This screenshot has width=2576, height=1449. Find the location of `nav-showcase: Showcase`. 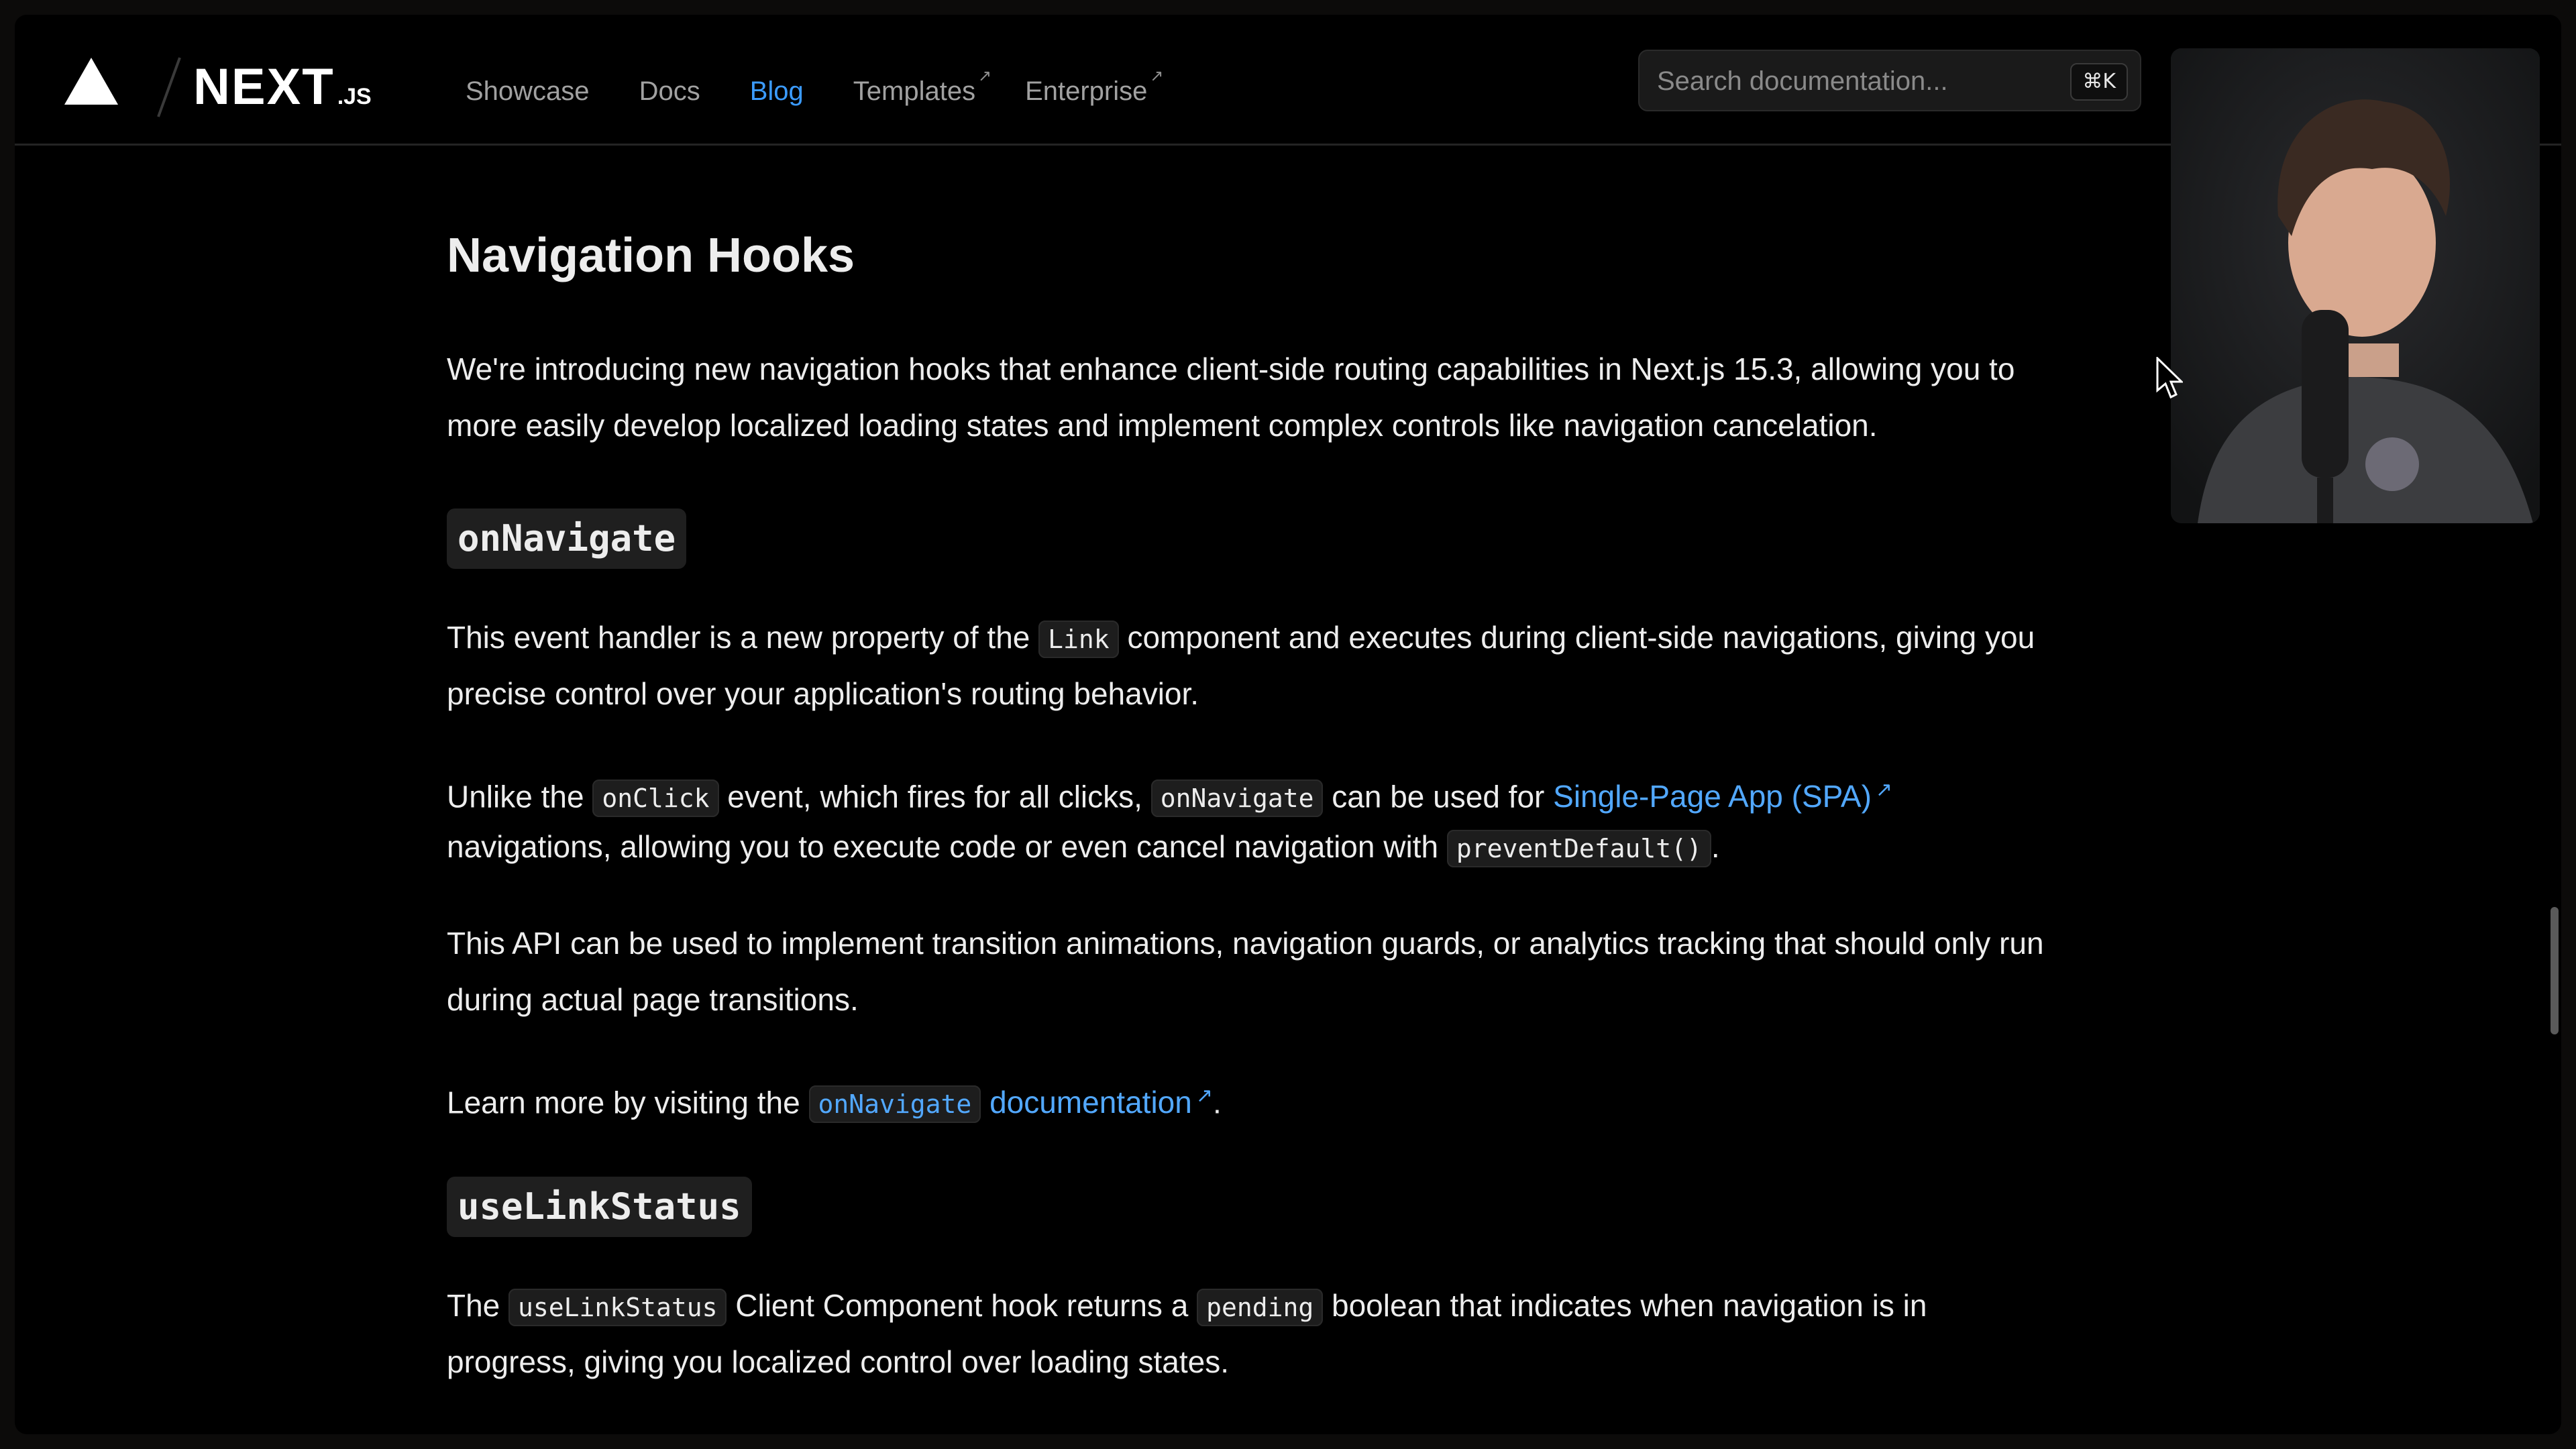

nav-showcase: Showcase is located at coordinates (528, 91).